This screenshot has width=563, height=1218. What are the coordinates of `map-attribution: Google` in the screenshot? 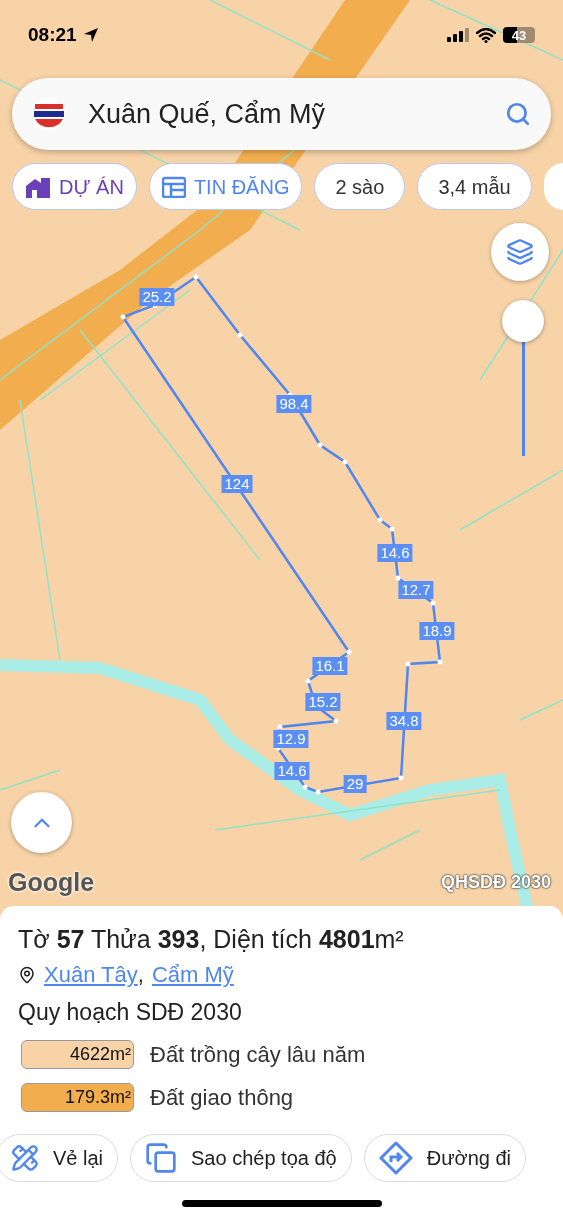 It's located at (51, 882).